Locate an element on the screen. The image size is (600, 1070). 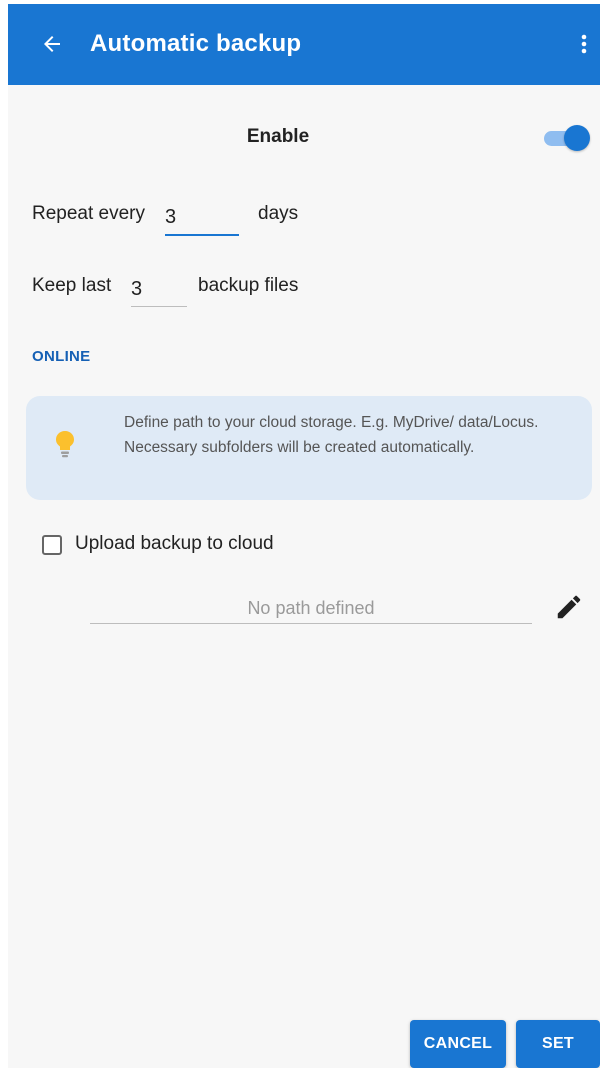
keep-suffix-label: backup files is located at coordinates (248, 285).